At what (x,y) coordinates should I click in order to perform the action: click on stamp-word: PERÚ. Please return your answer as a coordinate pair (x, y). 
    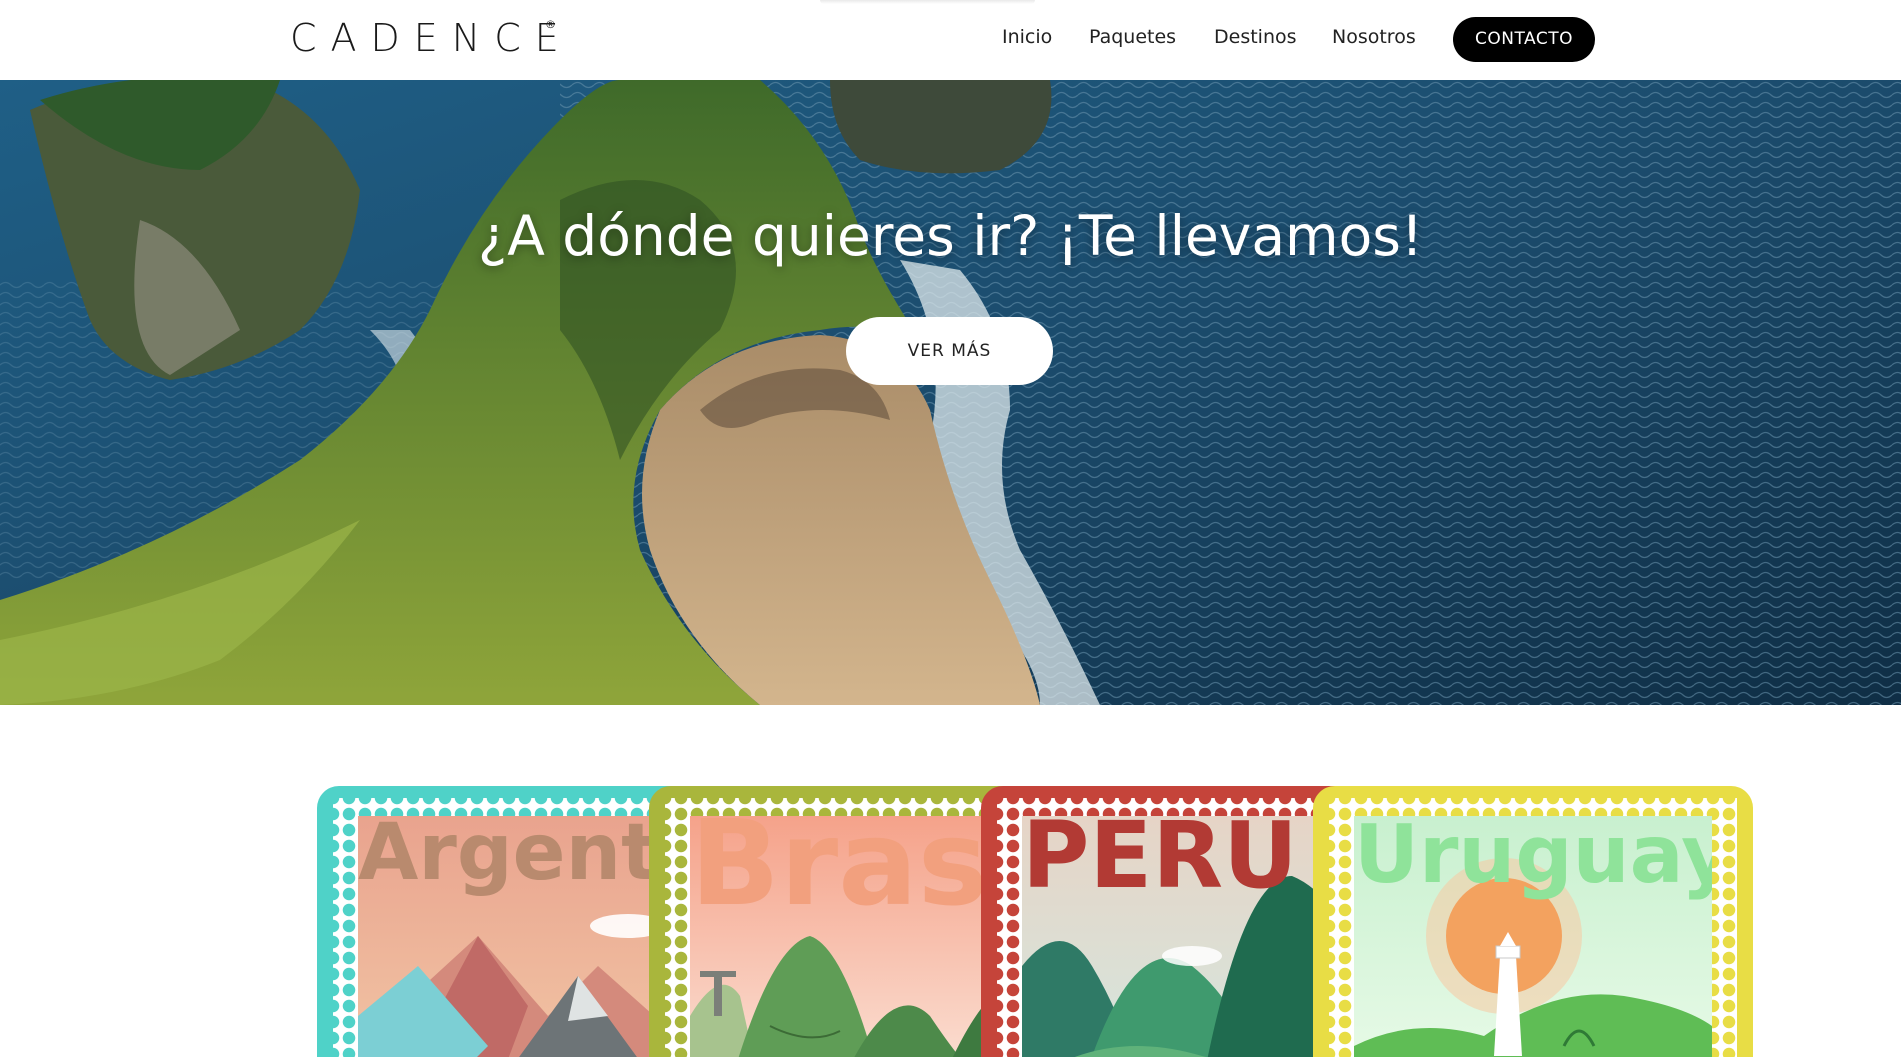
    Looking at the image, I should click on (1160, 862).